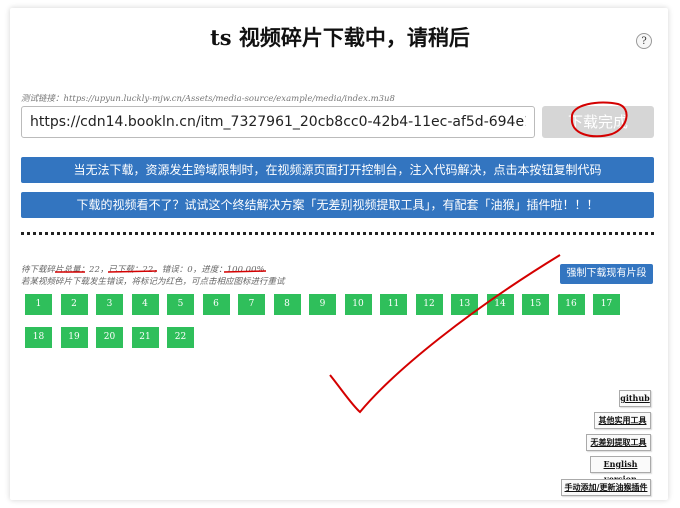  What do you see at coordinates (340, 37) in the screenshot?
I see `page-title: ts 视频碎片下载中，请稍后` at bounding box center [340, 37].